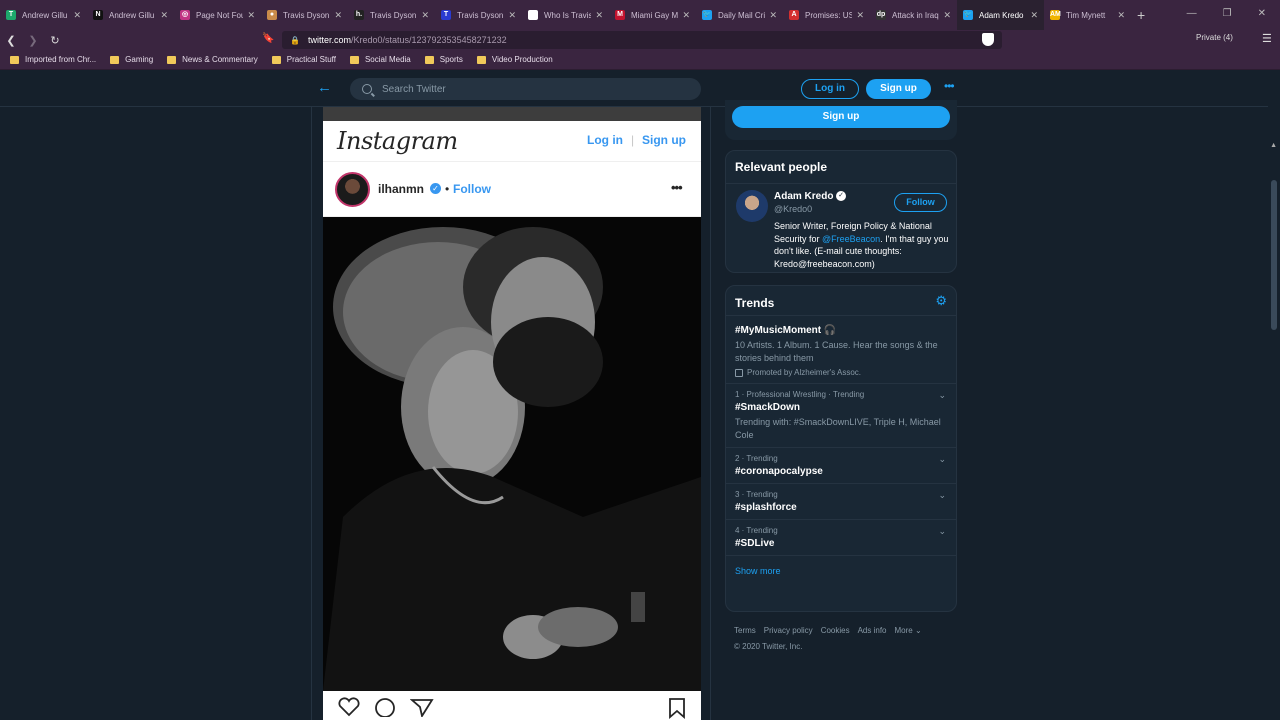 This screenshot has width=1280, height=720. Describe the element at coordinates (851, 239) in the screenshot. I see `bio-mention-link: @FreeBeacon` at that location.